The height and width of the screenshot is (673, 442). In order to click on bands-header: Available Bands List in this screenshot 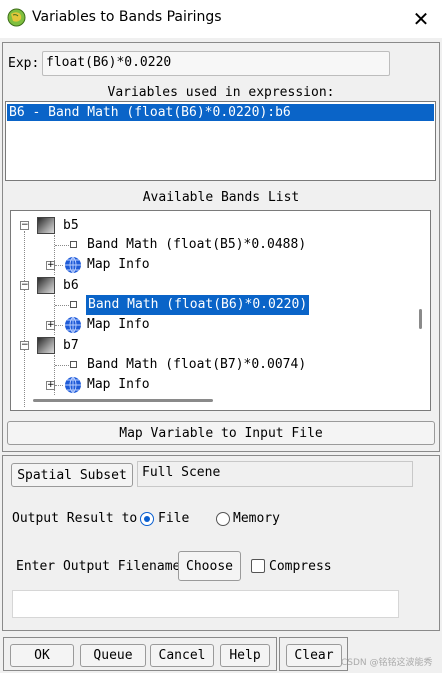, I will do `click(221, 197)`.